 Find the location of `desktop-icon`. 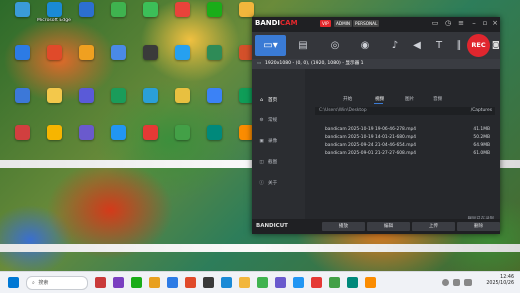

desktop-icon is located at coordinates (246, 10).